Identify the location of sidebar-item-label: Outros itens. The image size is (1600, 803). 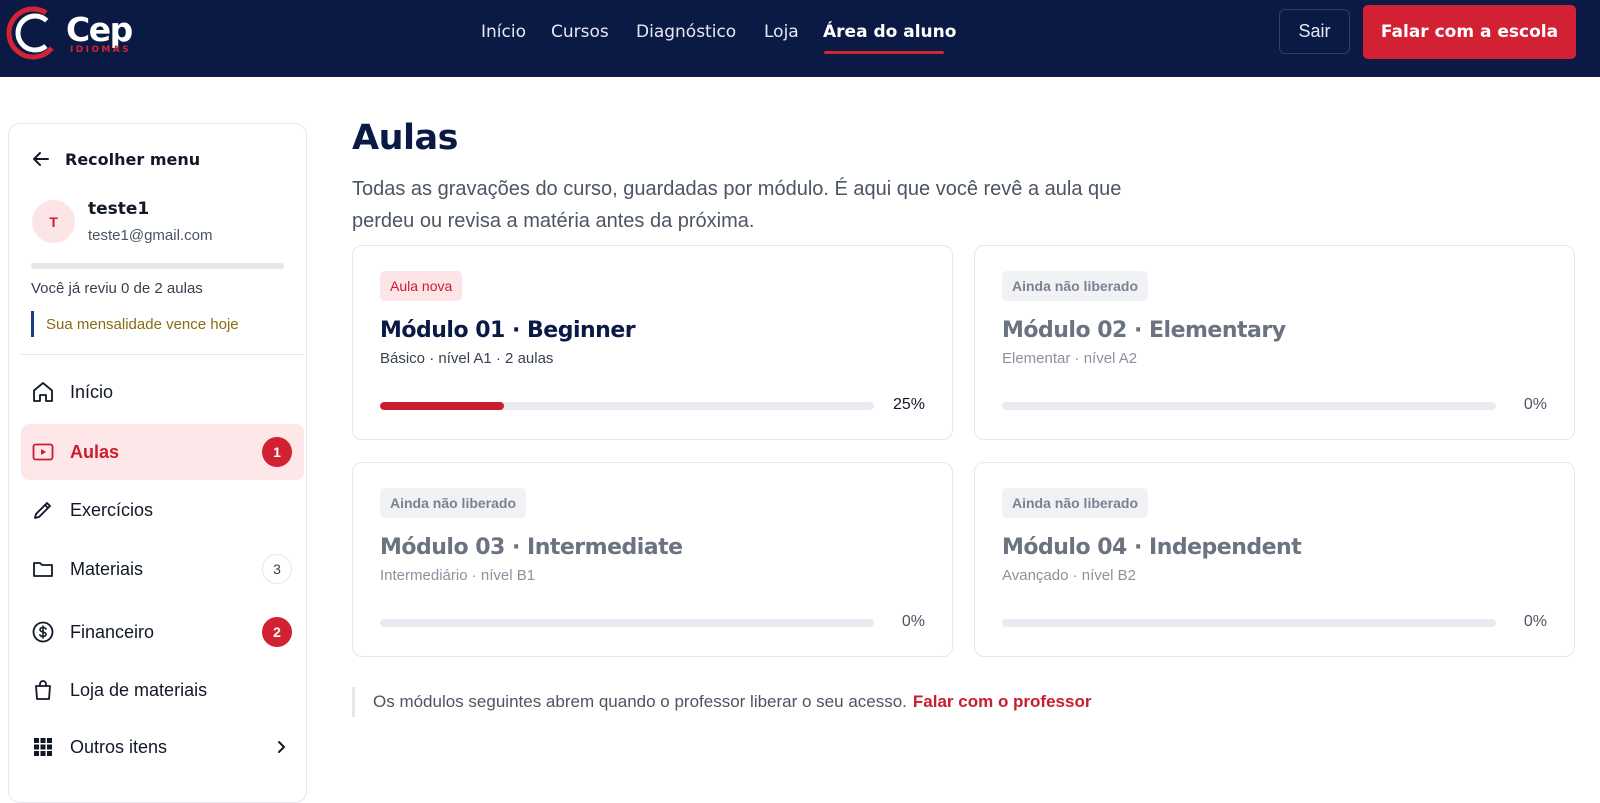
(119, 746).